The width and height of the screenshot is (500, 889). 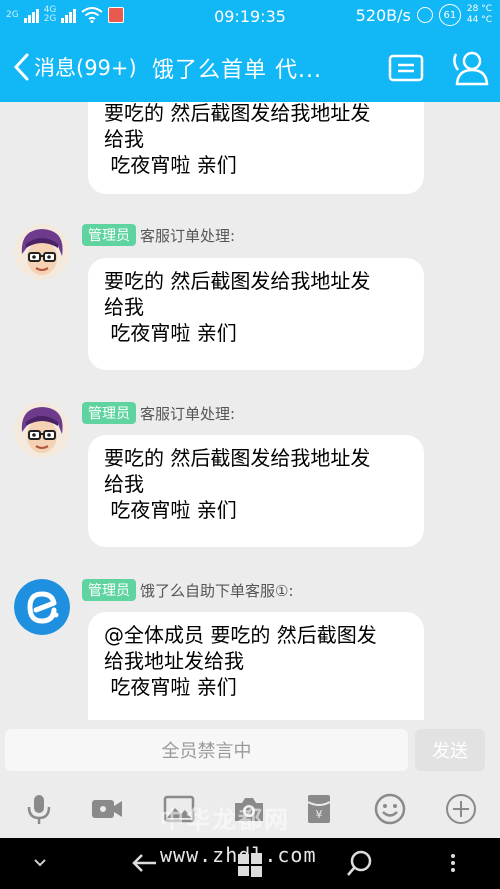 I want to click on profile-card-icon, so click(x=406, y=68).